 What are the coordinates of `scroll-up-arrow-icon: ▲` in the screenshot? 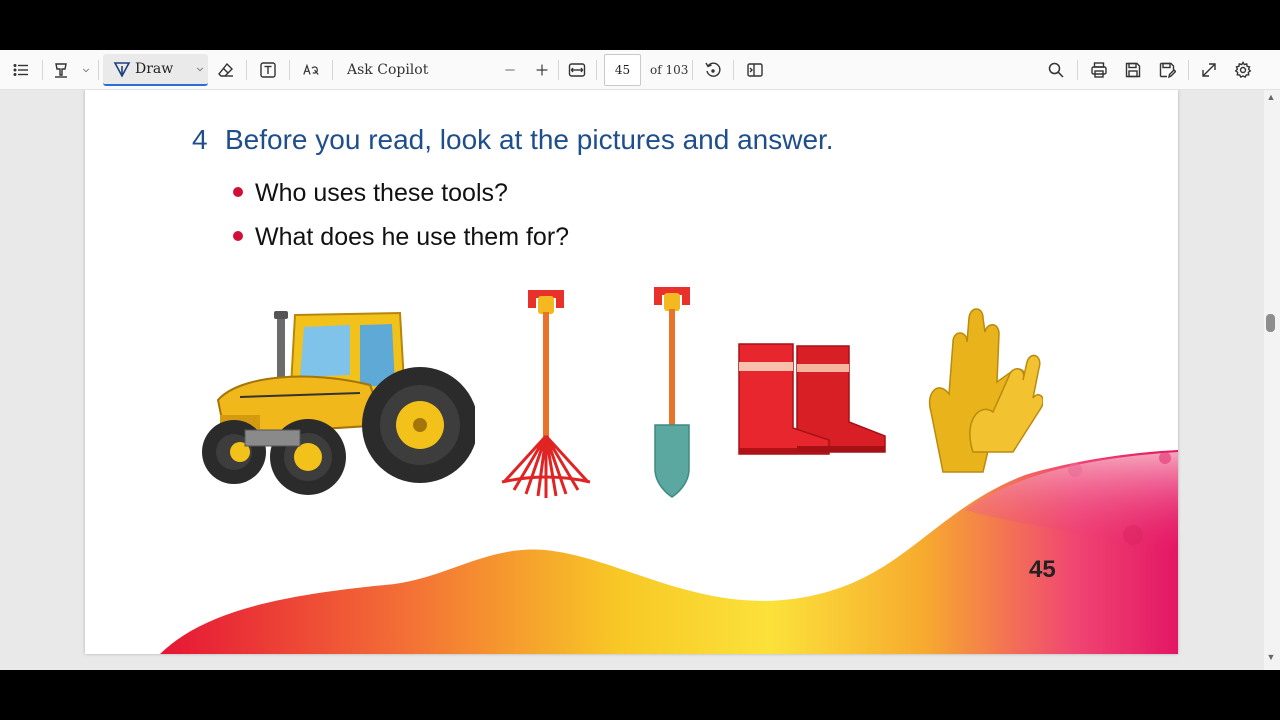 It's located at (1271, 97).